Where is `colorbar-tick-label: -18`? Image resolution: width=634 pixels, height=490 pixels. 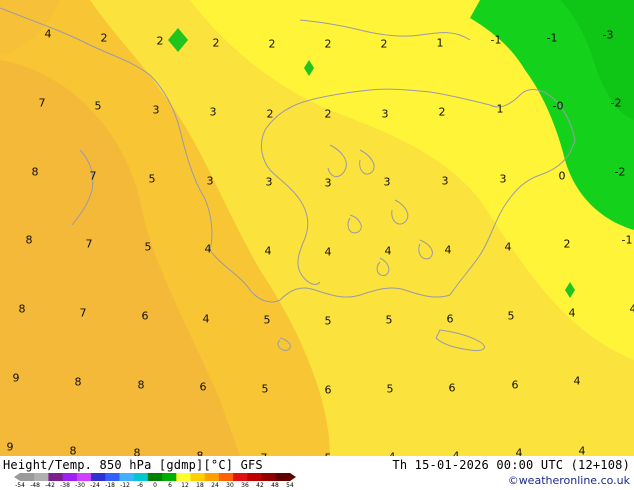 colorbar-tick-label: -18 is located at coordinates (110, 485).